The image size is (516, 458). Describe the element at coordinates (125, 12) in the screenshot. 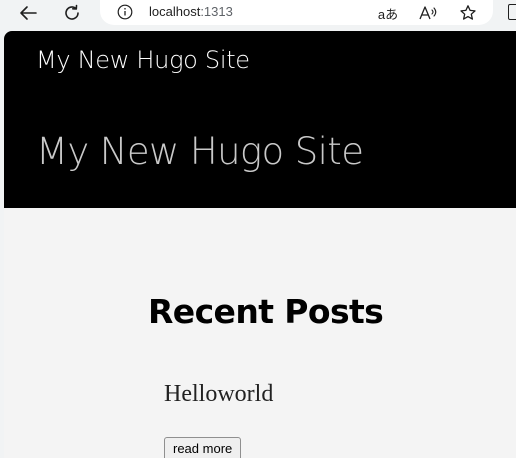

I see `info-icon` at that location.